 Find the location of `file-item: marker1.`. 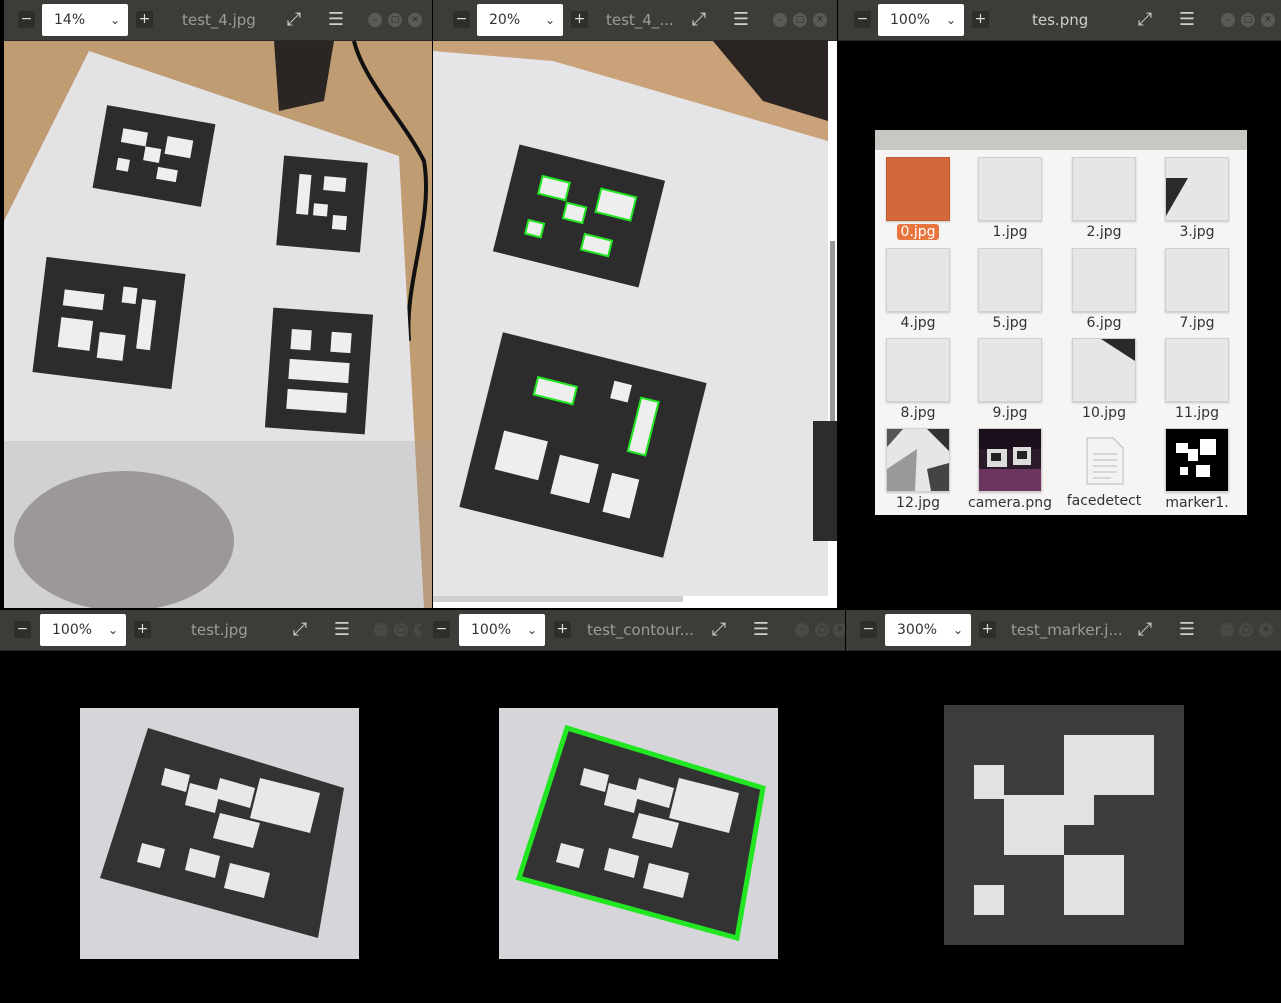

file-item: marker1. is located at coordinates (1197, 469).